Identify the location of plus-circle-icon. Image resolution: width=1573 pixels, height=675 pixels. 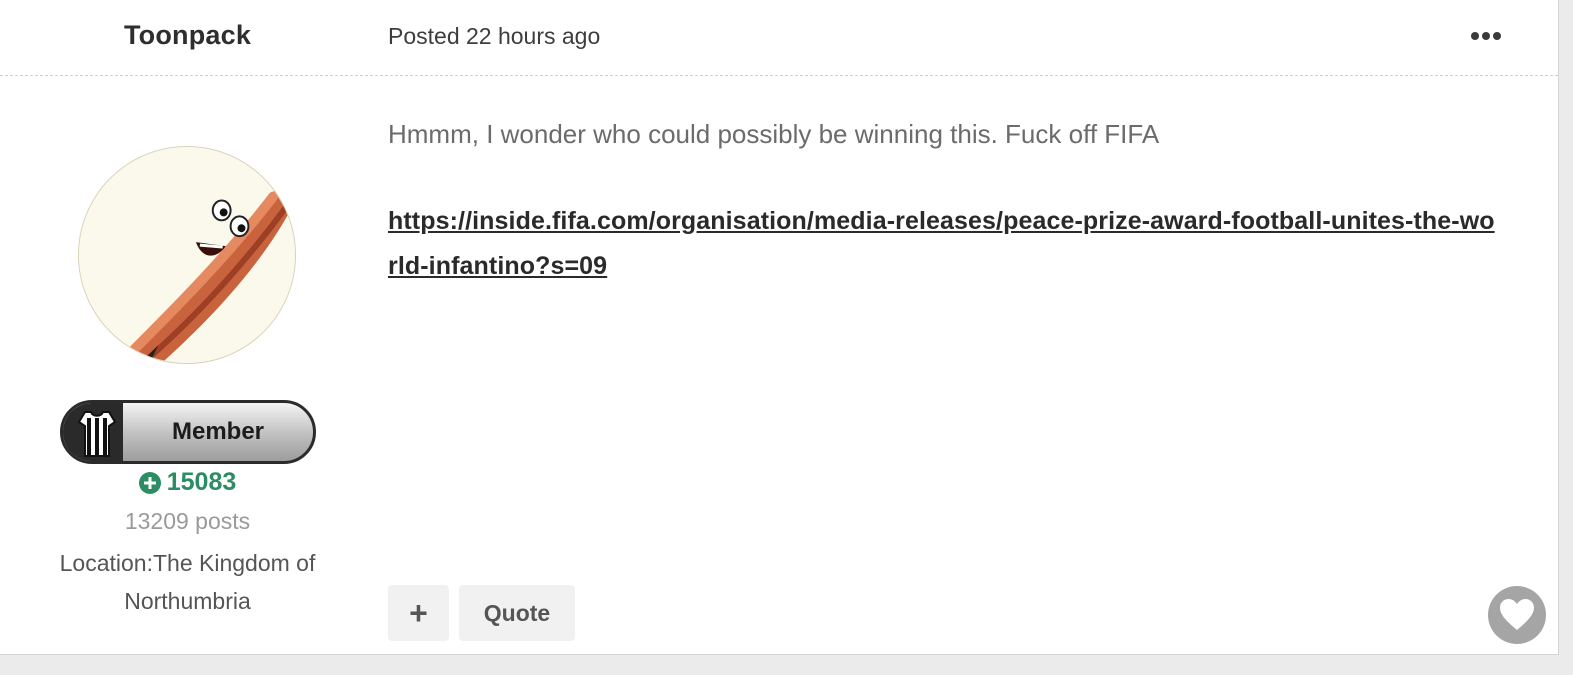
(149, 482).